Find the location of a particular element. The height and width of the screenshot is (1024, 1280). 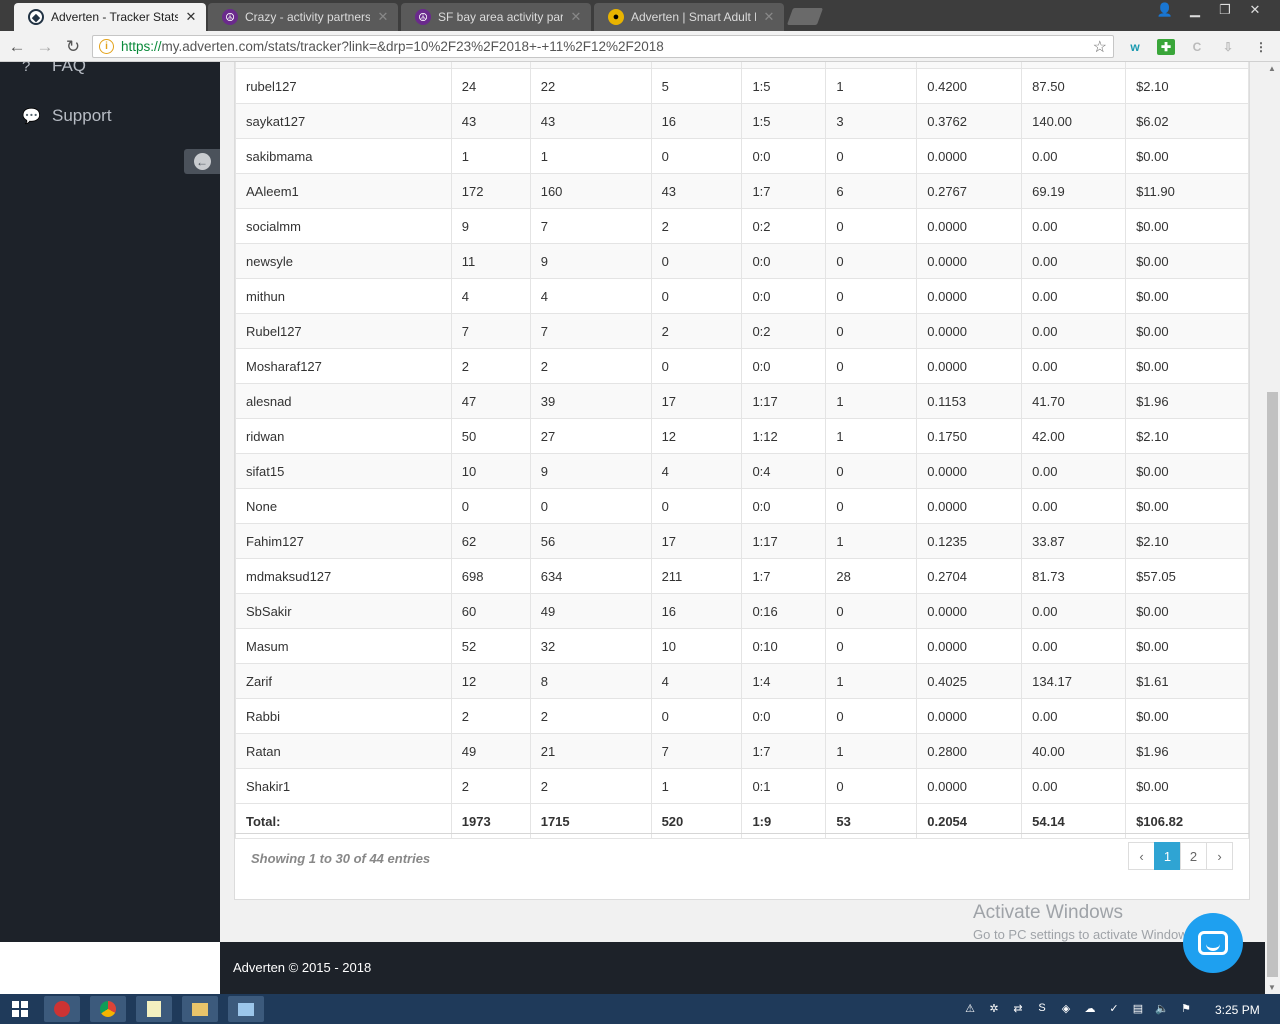

page-footer: Adverten © 2015 - 2018 is located at coordinates (742, 968).